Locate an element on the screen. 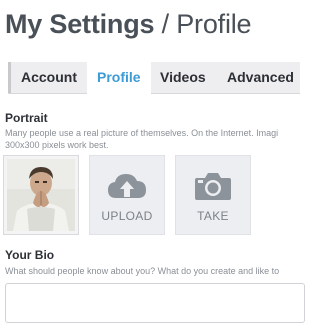 Image resolution: width=320 pixels, height=323 pixels. bio-label: Your Bio is located at coordinates (30, 255).